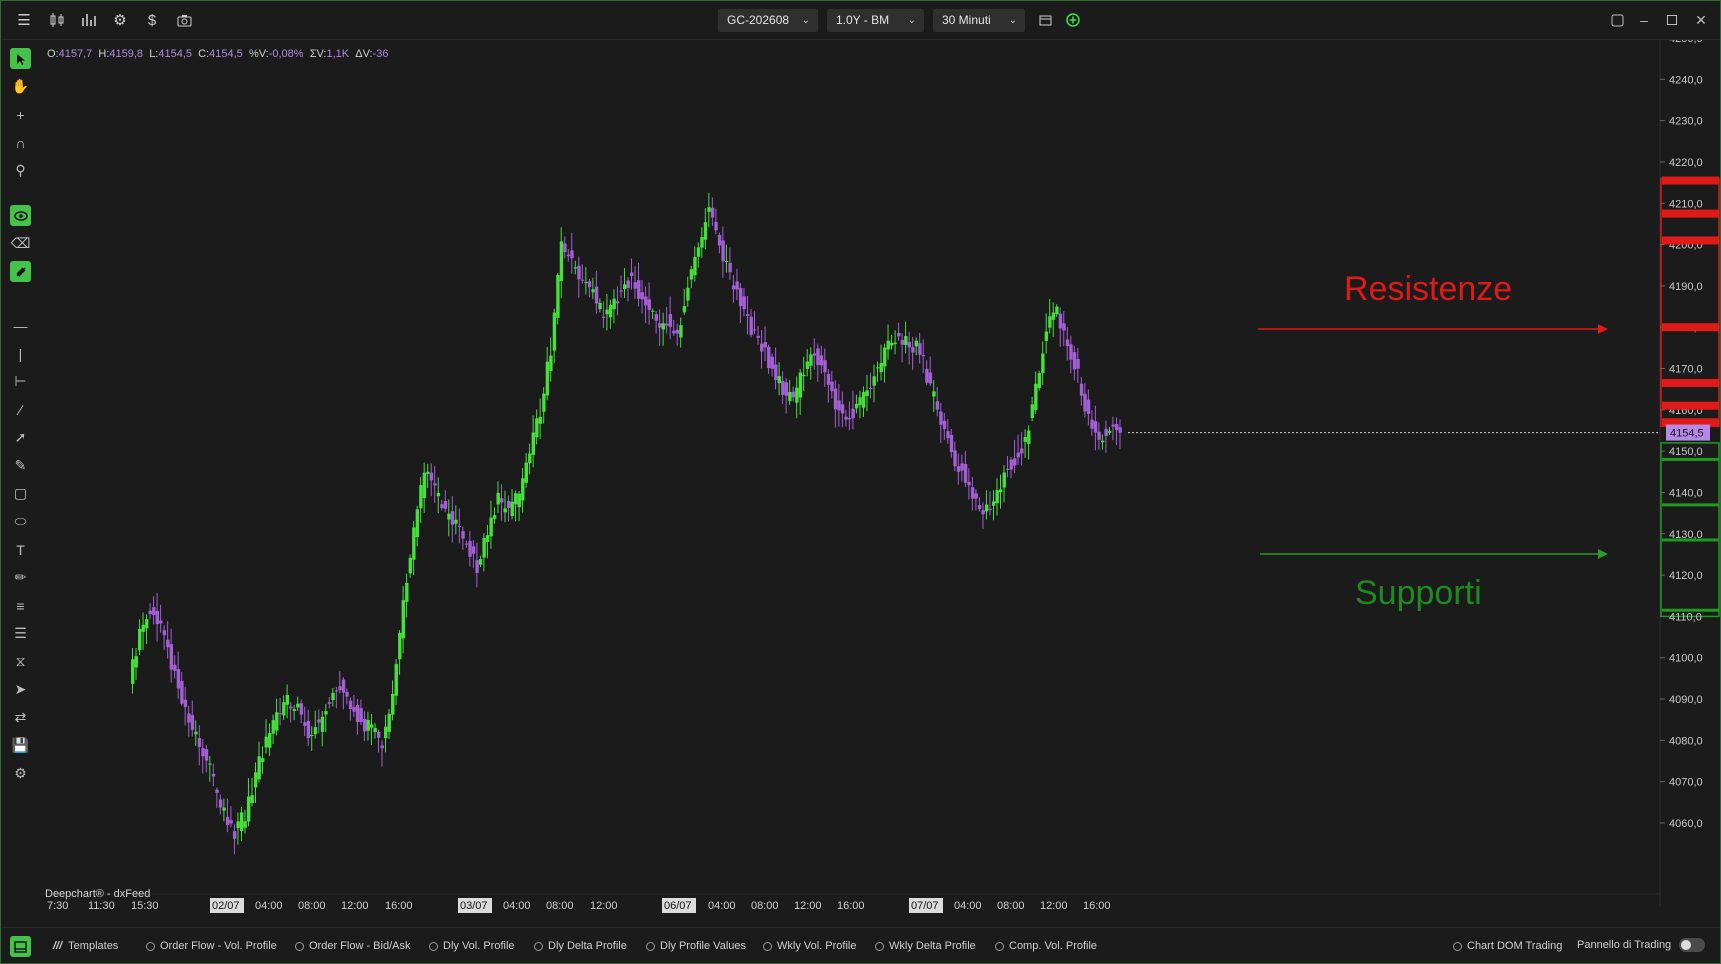 This screenshot has height=964, width=1721. Describe the element at coordinates (20, 409) in the screenshot. I see `trend-line-icon: ∕` at that location.